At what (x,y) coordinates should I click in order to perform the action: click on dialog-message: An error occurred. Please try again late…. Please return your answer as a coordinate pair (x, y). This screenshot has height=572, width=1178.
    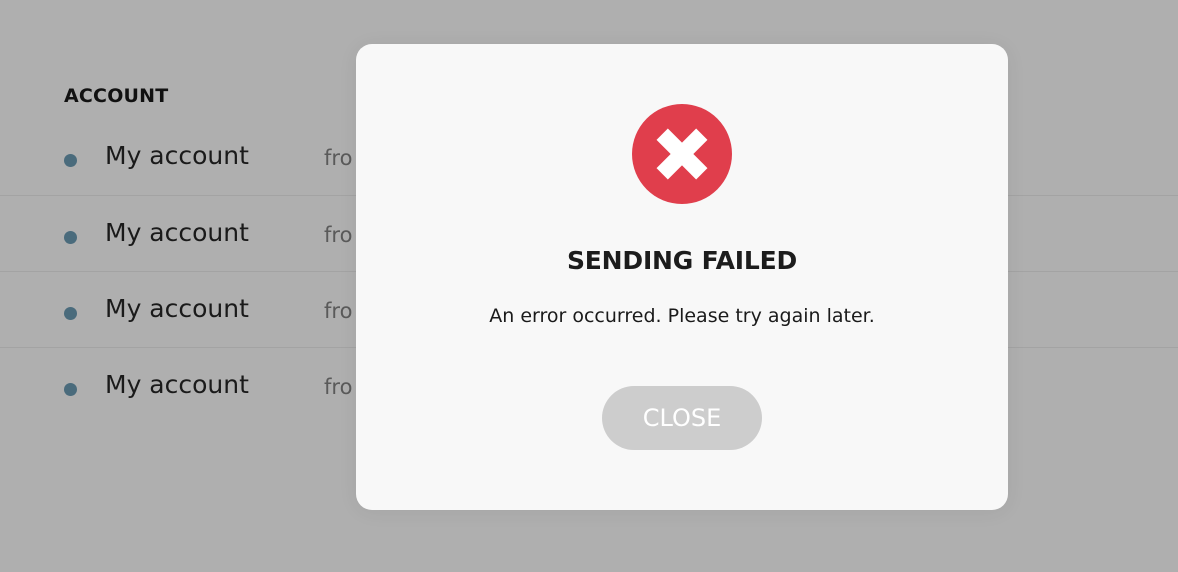
    Looking at the image, I should click on (682, 316).